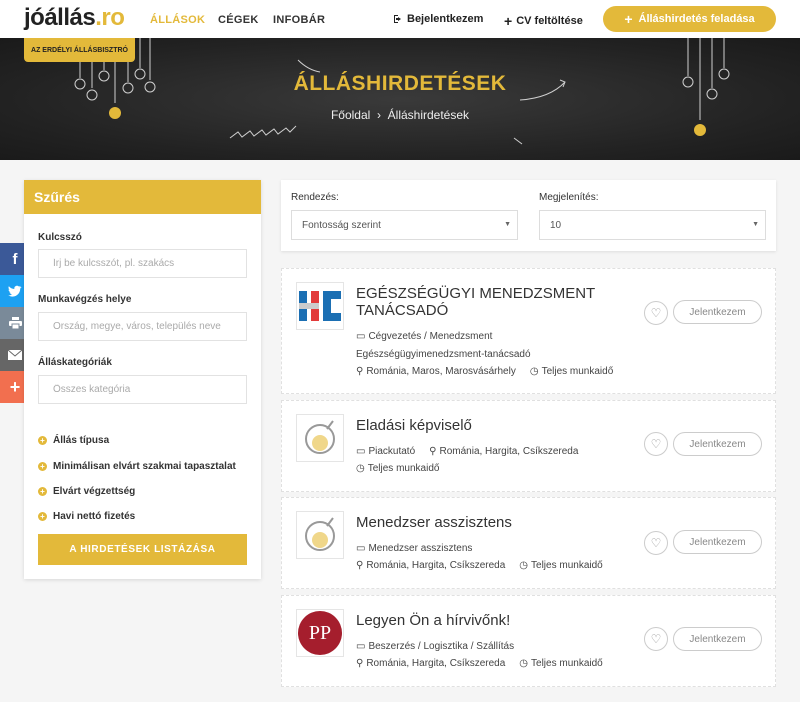  Describe the element at coordinates (320, 306) in the screenshot. I see `company-logo` at that location.